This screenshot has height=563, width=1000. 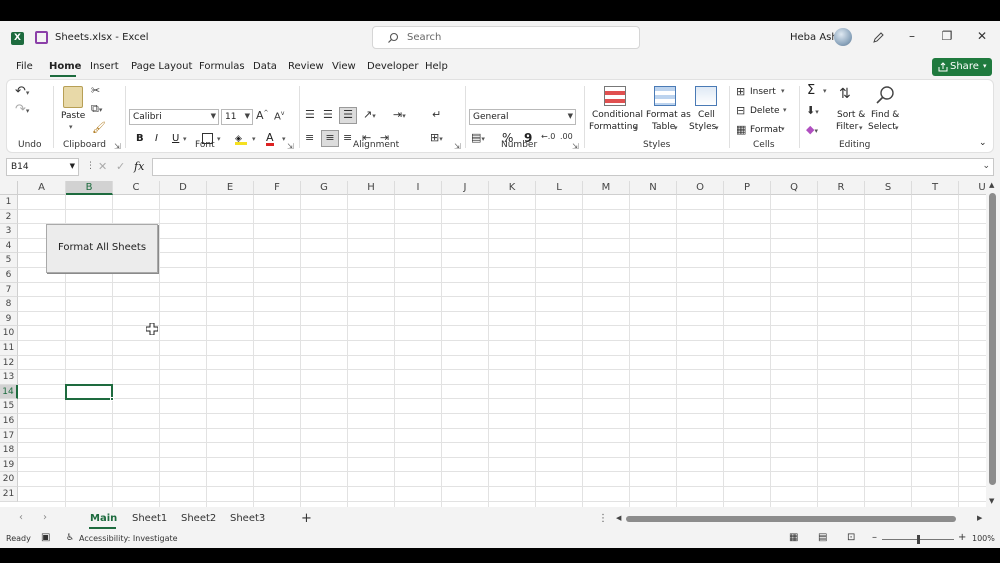 I want to click on prev-sheet-icon: ‹, so click(x=21, y=517).